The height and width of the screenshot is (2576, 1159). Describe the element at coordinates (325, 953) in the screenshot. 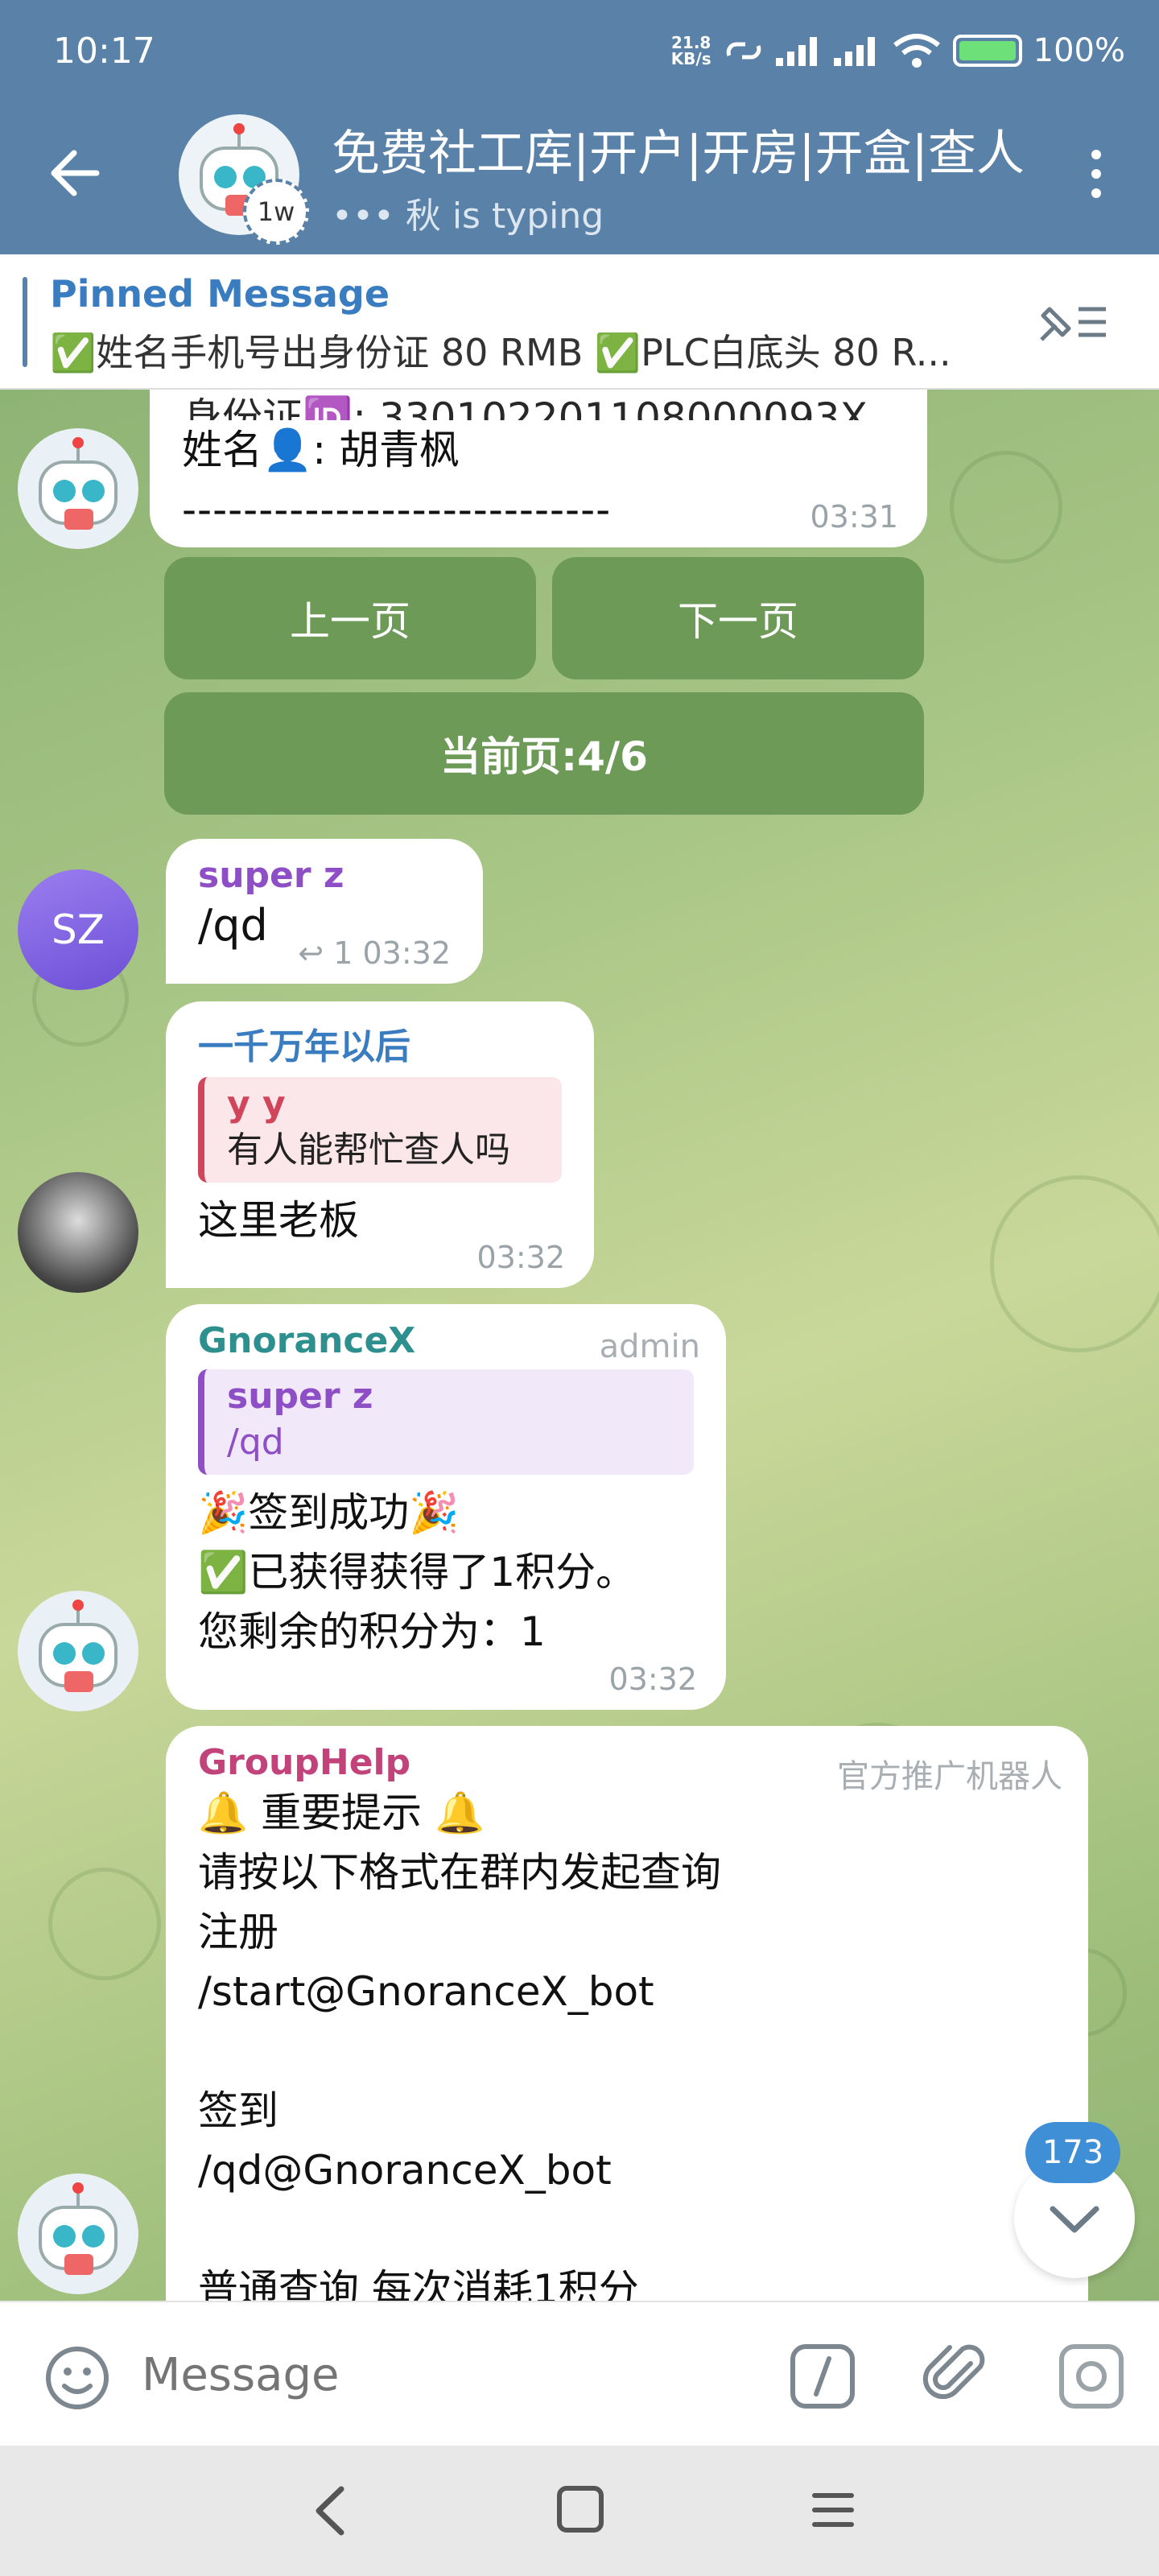

I see `reply-icon: ↩ 1` at that location.